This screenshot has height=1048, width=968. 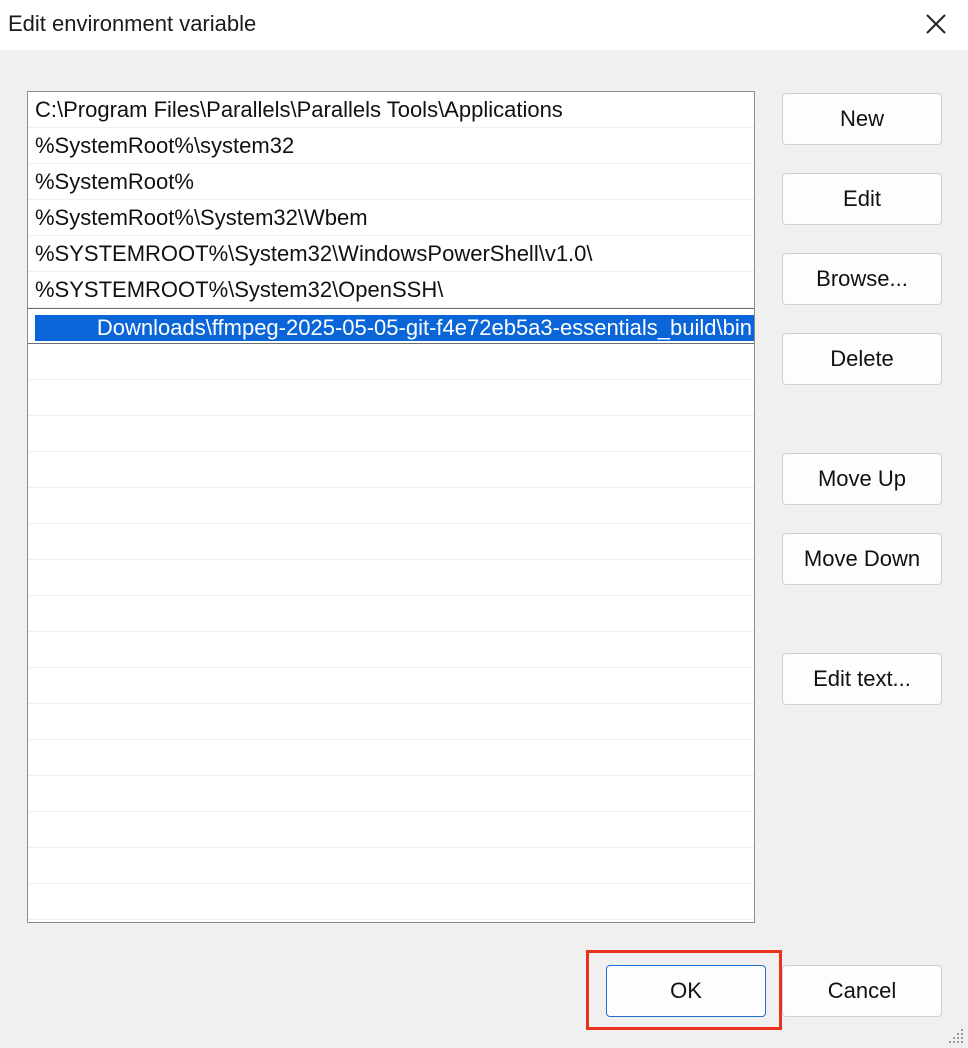 What do you see at coordinates (686, 991) in the screenshot?
I see `ok-button: OK` at bounding box center [686, 991].